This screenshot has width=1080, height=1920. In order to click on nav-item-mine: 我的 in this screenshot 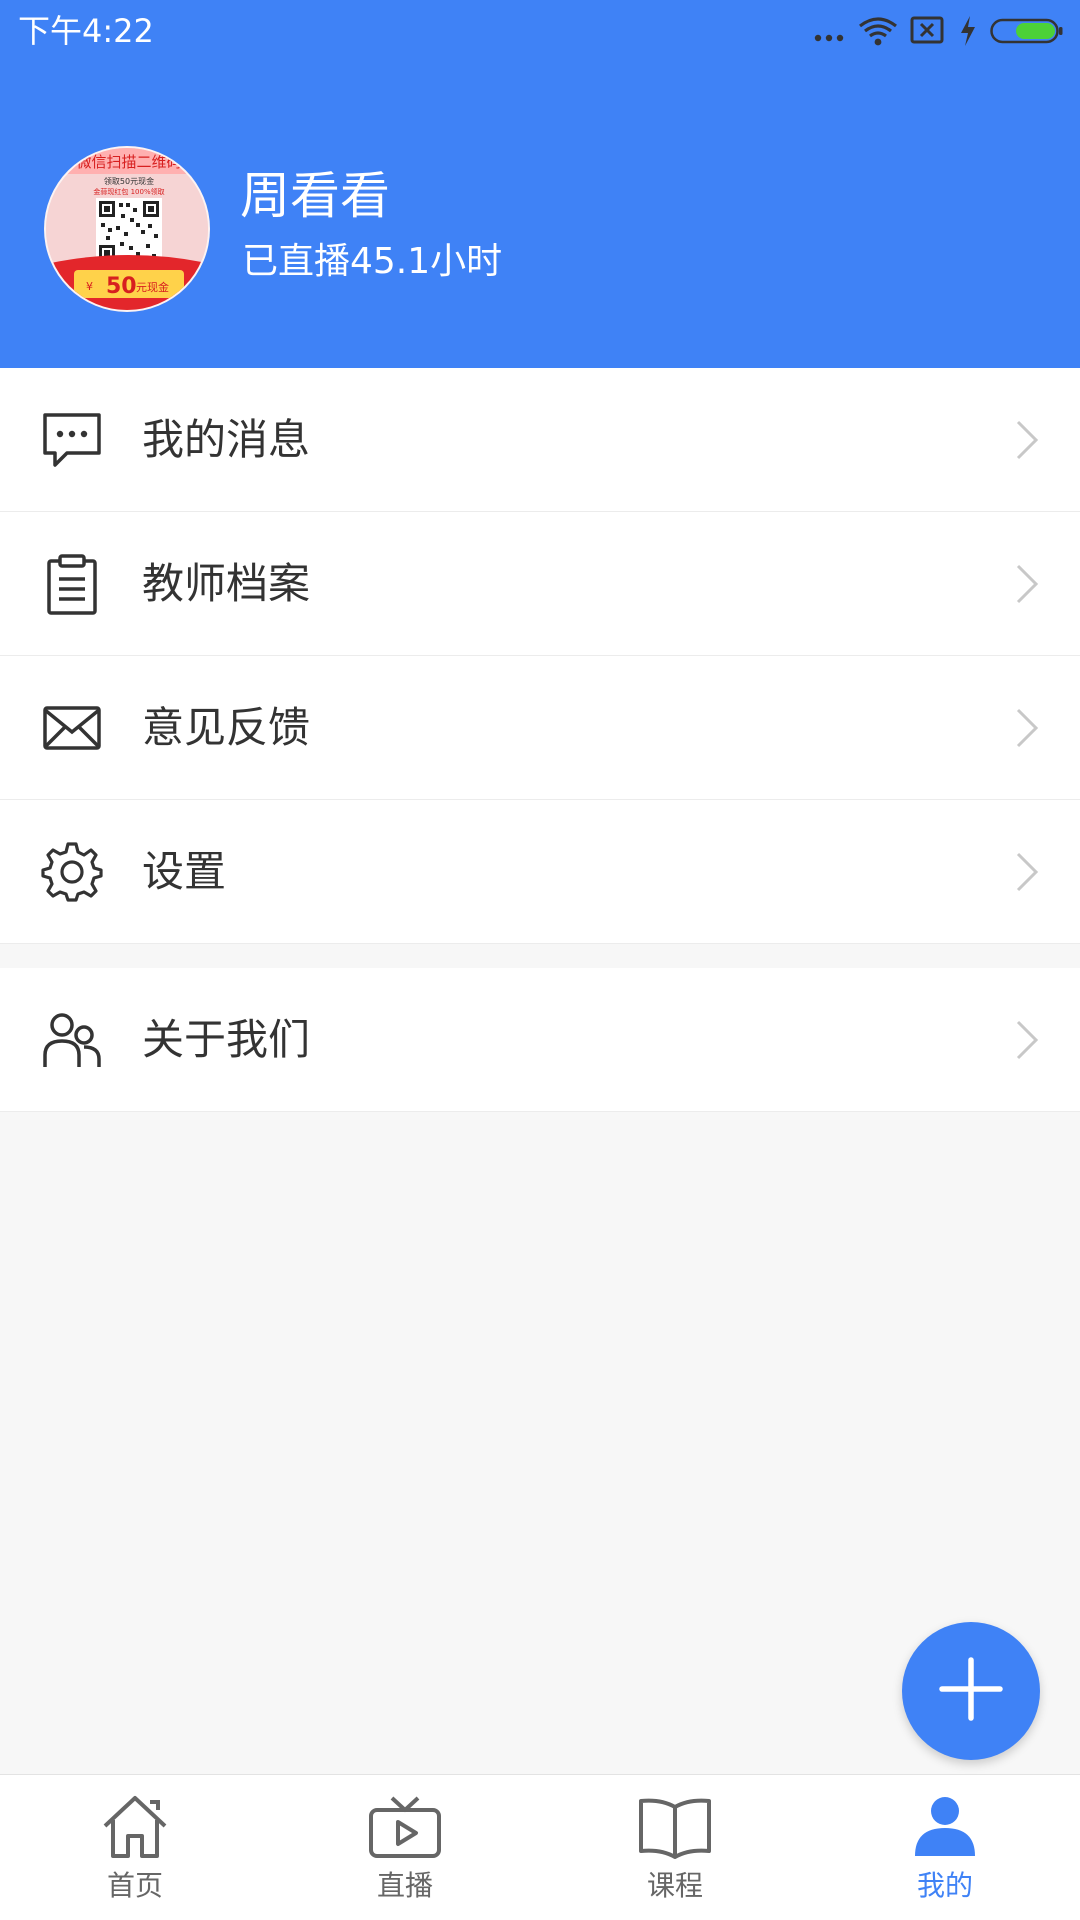, I will do `click(945, 1847)`.